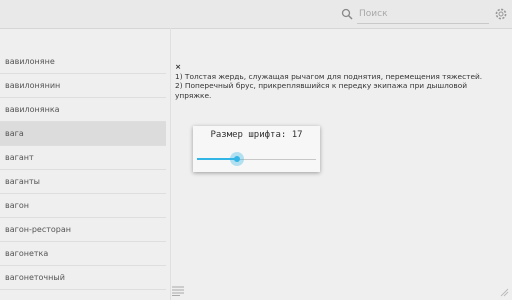 The height and width of the screenshot is (300, 512). Describe the element at coordinates (83, 110) in the screenshot. I see `list-item: вавилонянка` at that location.